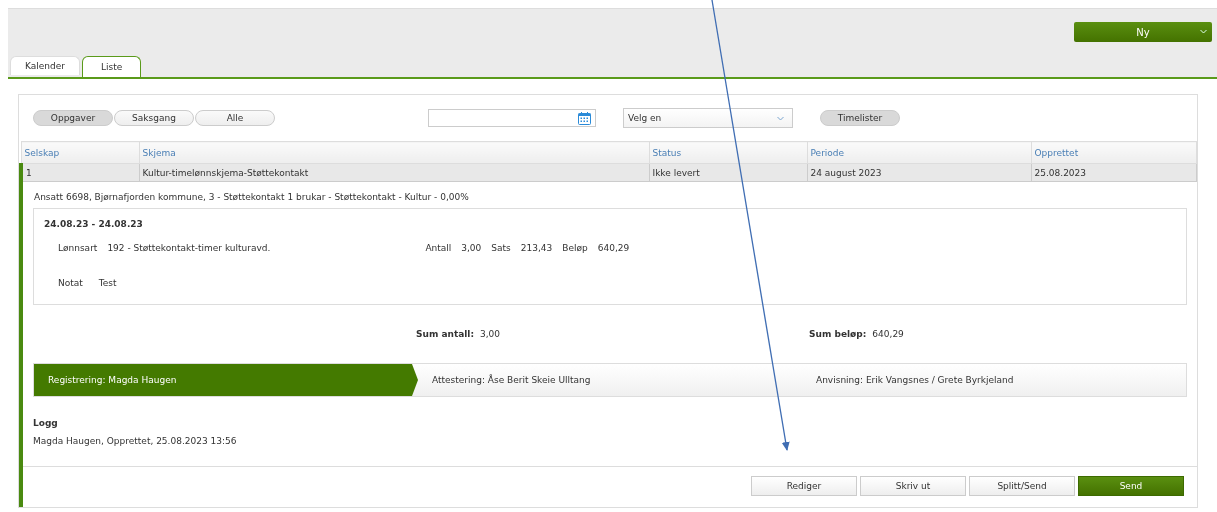 The image size is (1217, 512). What do you see at coordinates (1131, 486) in the screenshot?
I see `send-button: Send` at bounding box center [1131, 486].